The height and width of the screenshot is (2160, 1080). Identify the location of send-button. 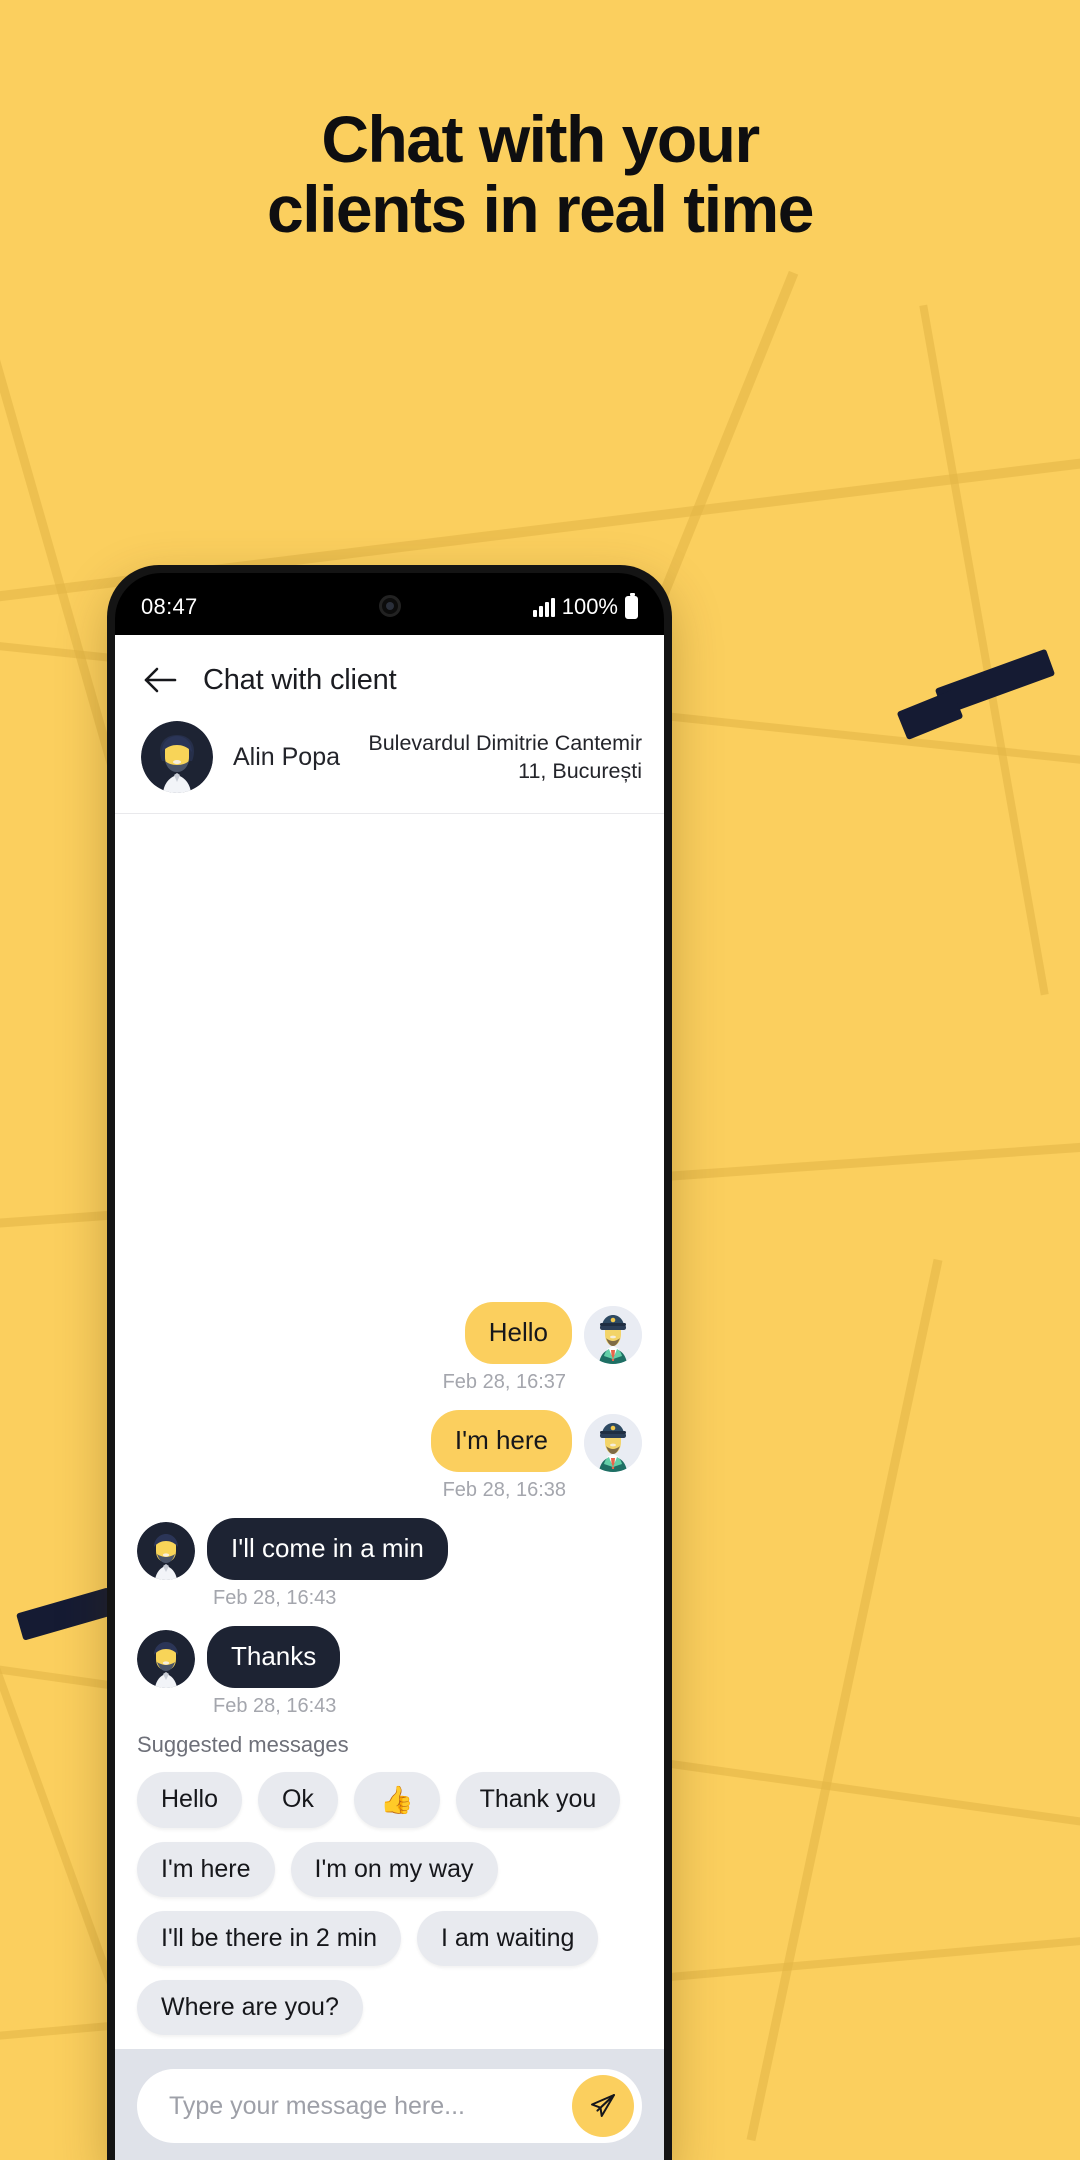
(603, 2106).